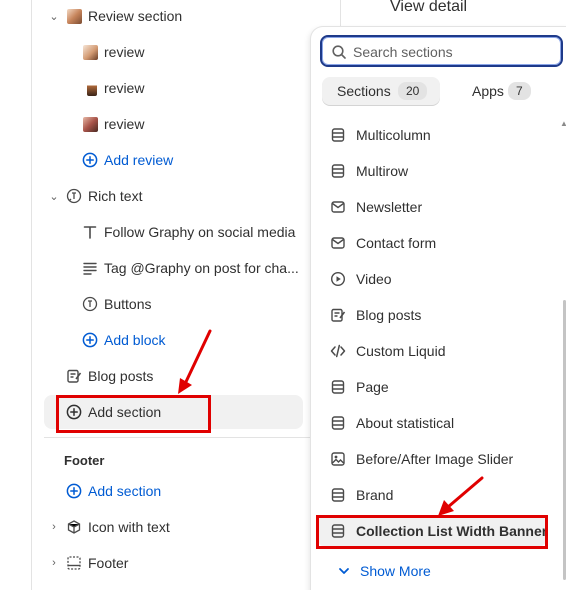 This screenshot has width=566, height=590. What do you see at coordinates (403, 52) in the screenshot?
I see `search-placeholder: Search sections` at bounding box center [403, 52].